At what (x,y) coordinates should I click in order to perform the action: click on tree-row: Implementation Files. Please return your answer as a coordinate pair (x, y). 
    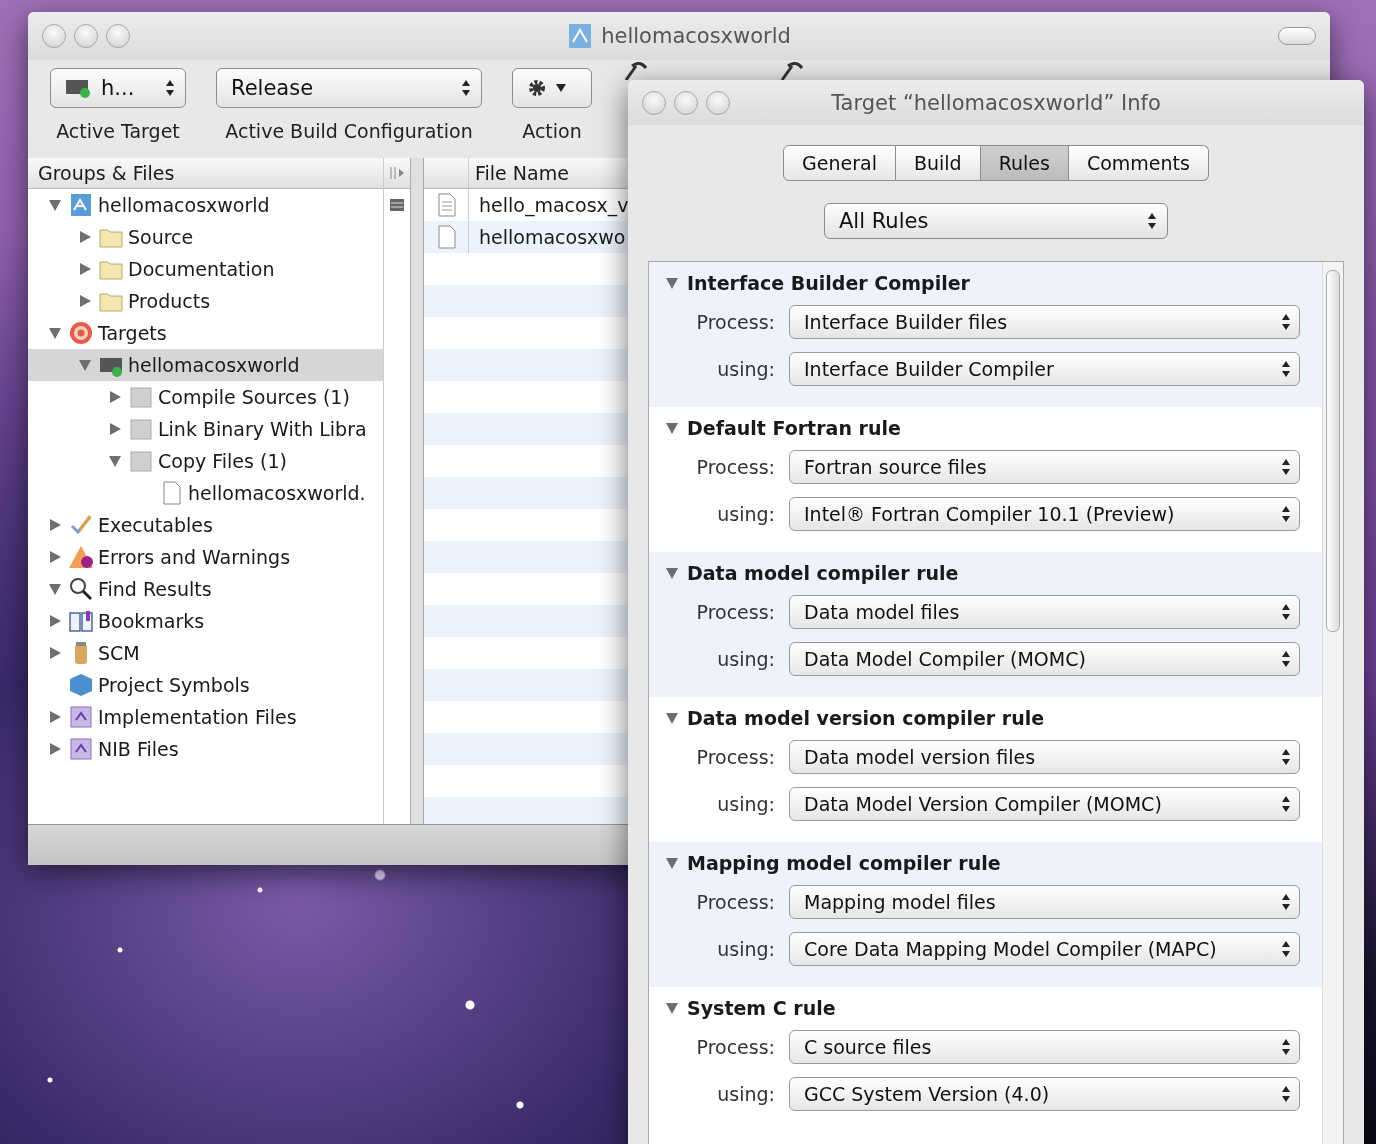
    Looking at the image, I should click on (205, 717).